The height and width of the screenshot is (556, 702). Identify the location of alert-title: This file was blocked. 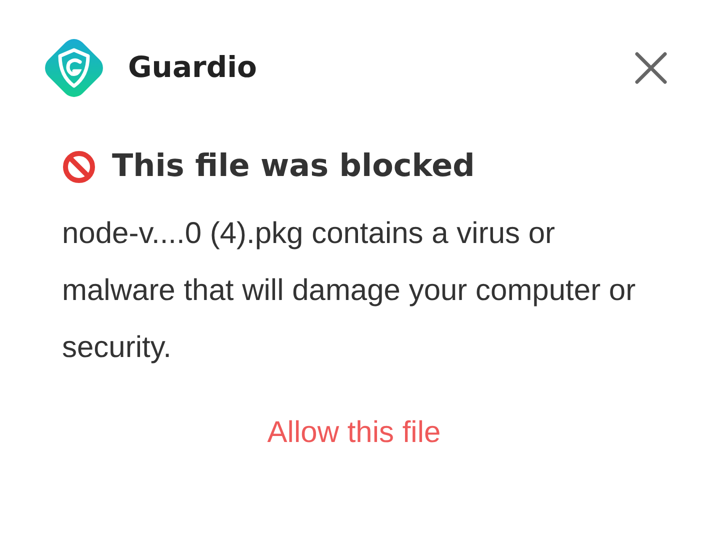
(293, 167).